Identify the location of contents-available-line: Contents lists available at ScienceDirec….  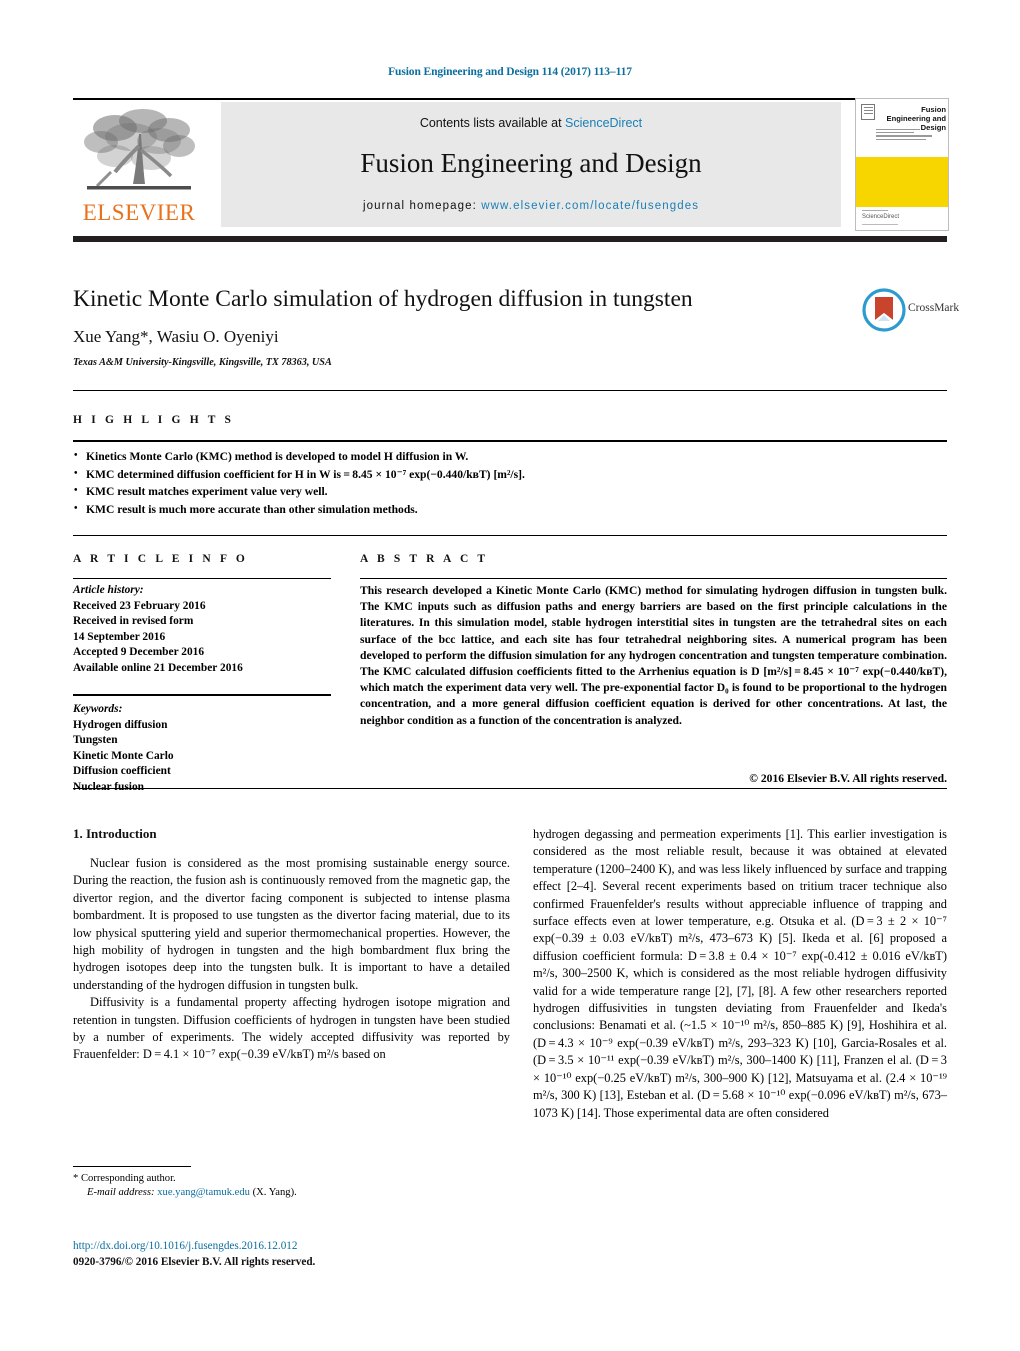
(531, 123).